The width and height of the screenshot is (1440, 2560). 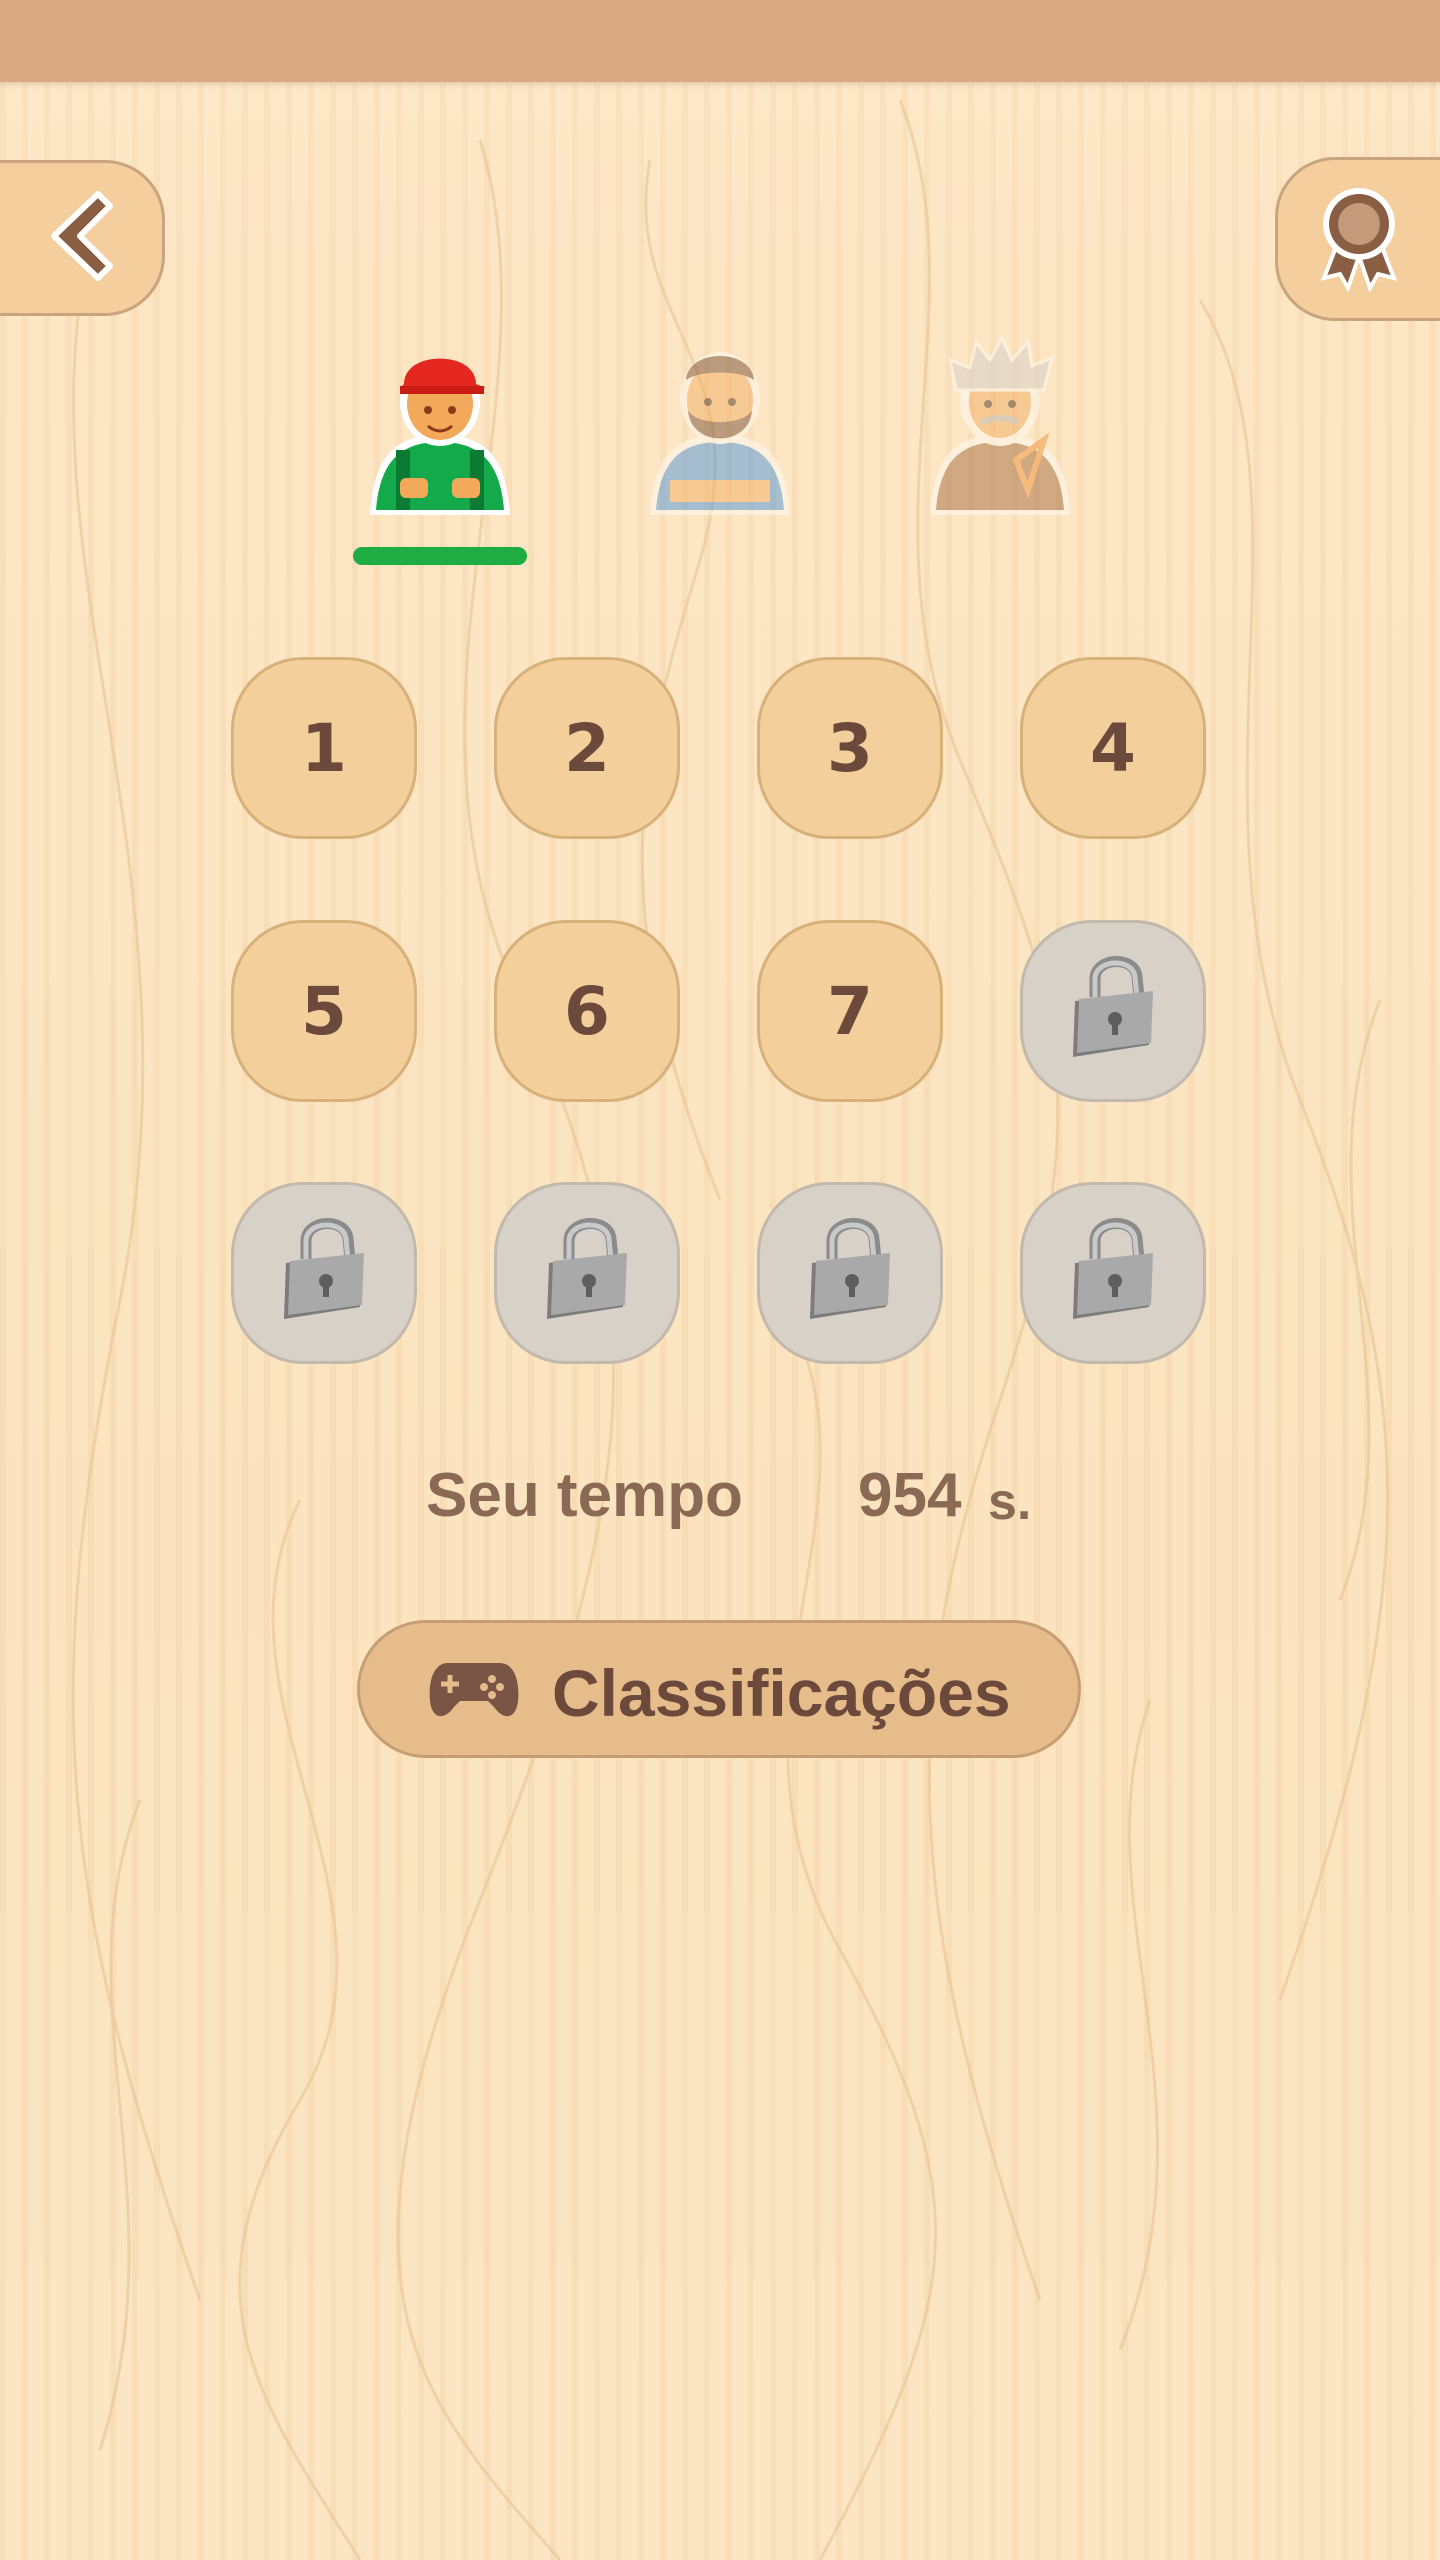 I want to click on achievements-button, so click(x=1357, y=239).